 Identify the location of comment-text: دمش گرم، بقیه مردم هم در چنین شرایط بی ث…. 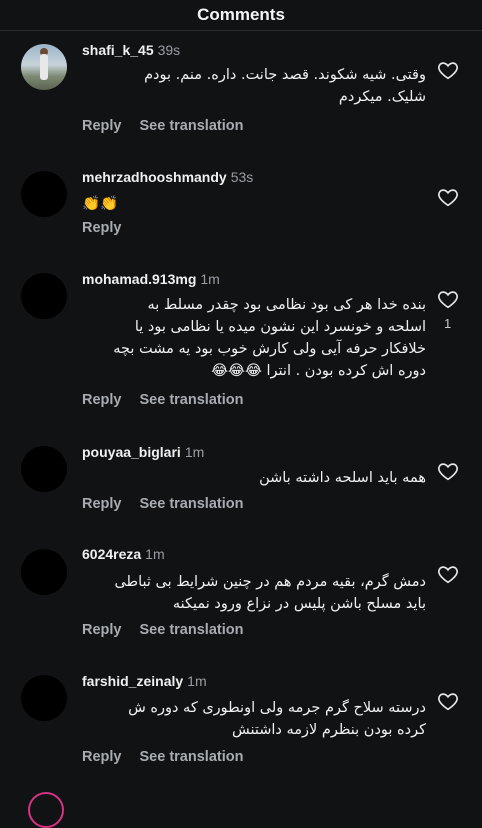
(254, 593).